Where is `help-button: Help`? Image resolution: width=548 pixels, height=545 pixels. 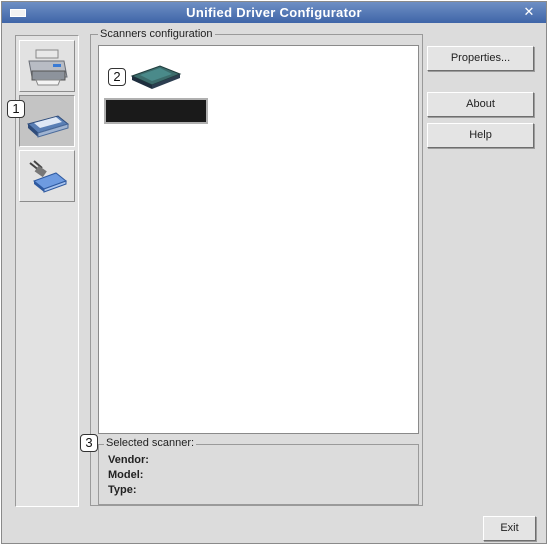 help-button: Help is located at coordinates (480, 135).